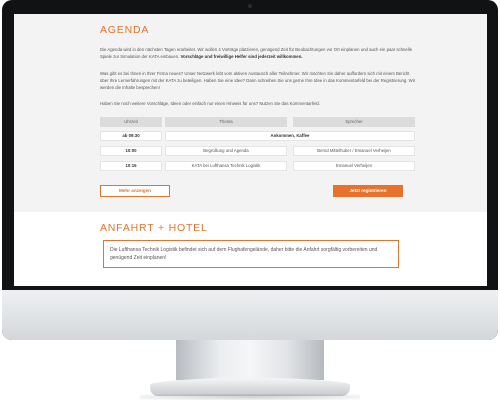 Image resolution: width=500 pixels, height=403 pixels. Describe the element at coordinates (354, 166) in the screenshot. I see `table-row-3-speaker: Emanuel Verheijen` at that location.